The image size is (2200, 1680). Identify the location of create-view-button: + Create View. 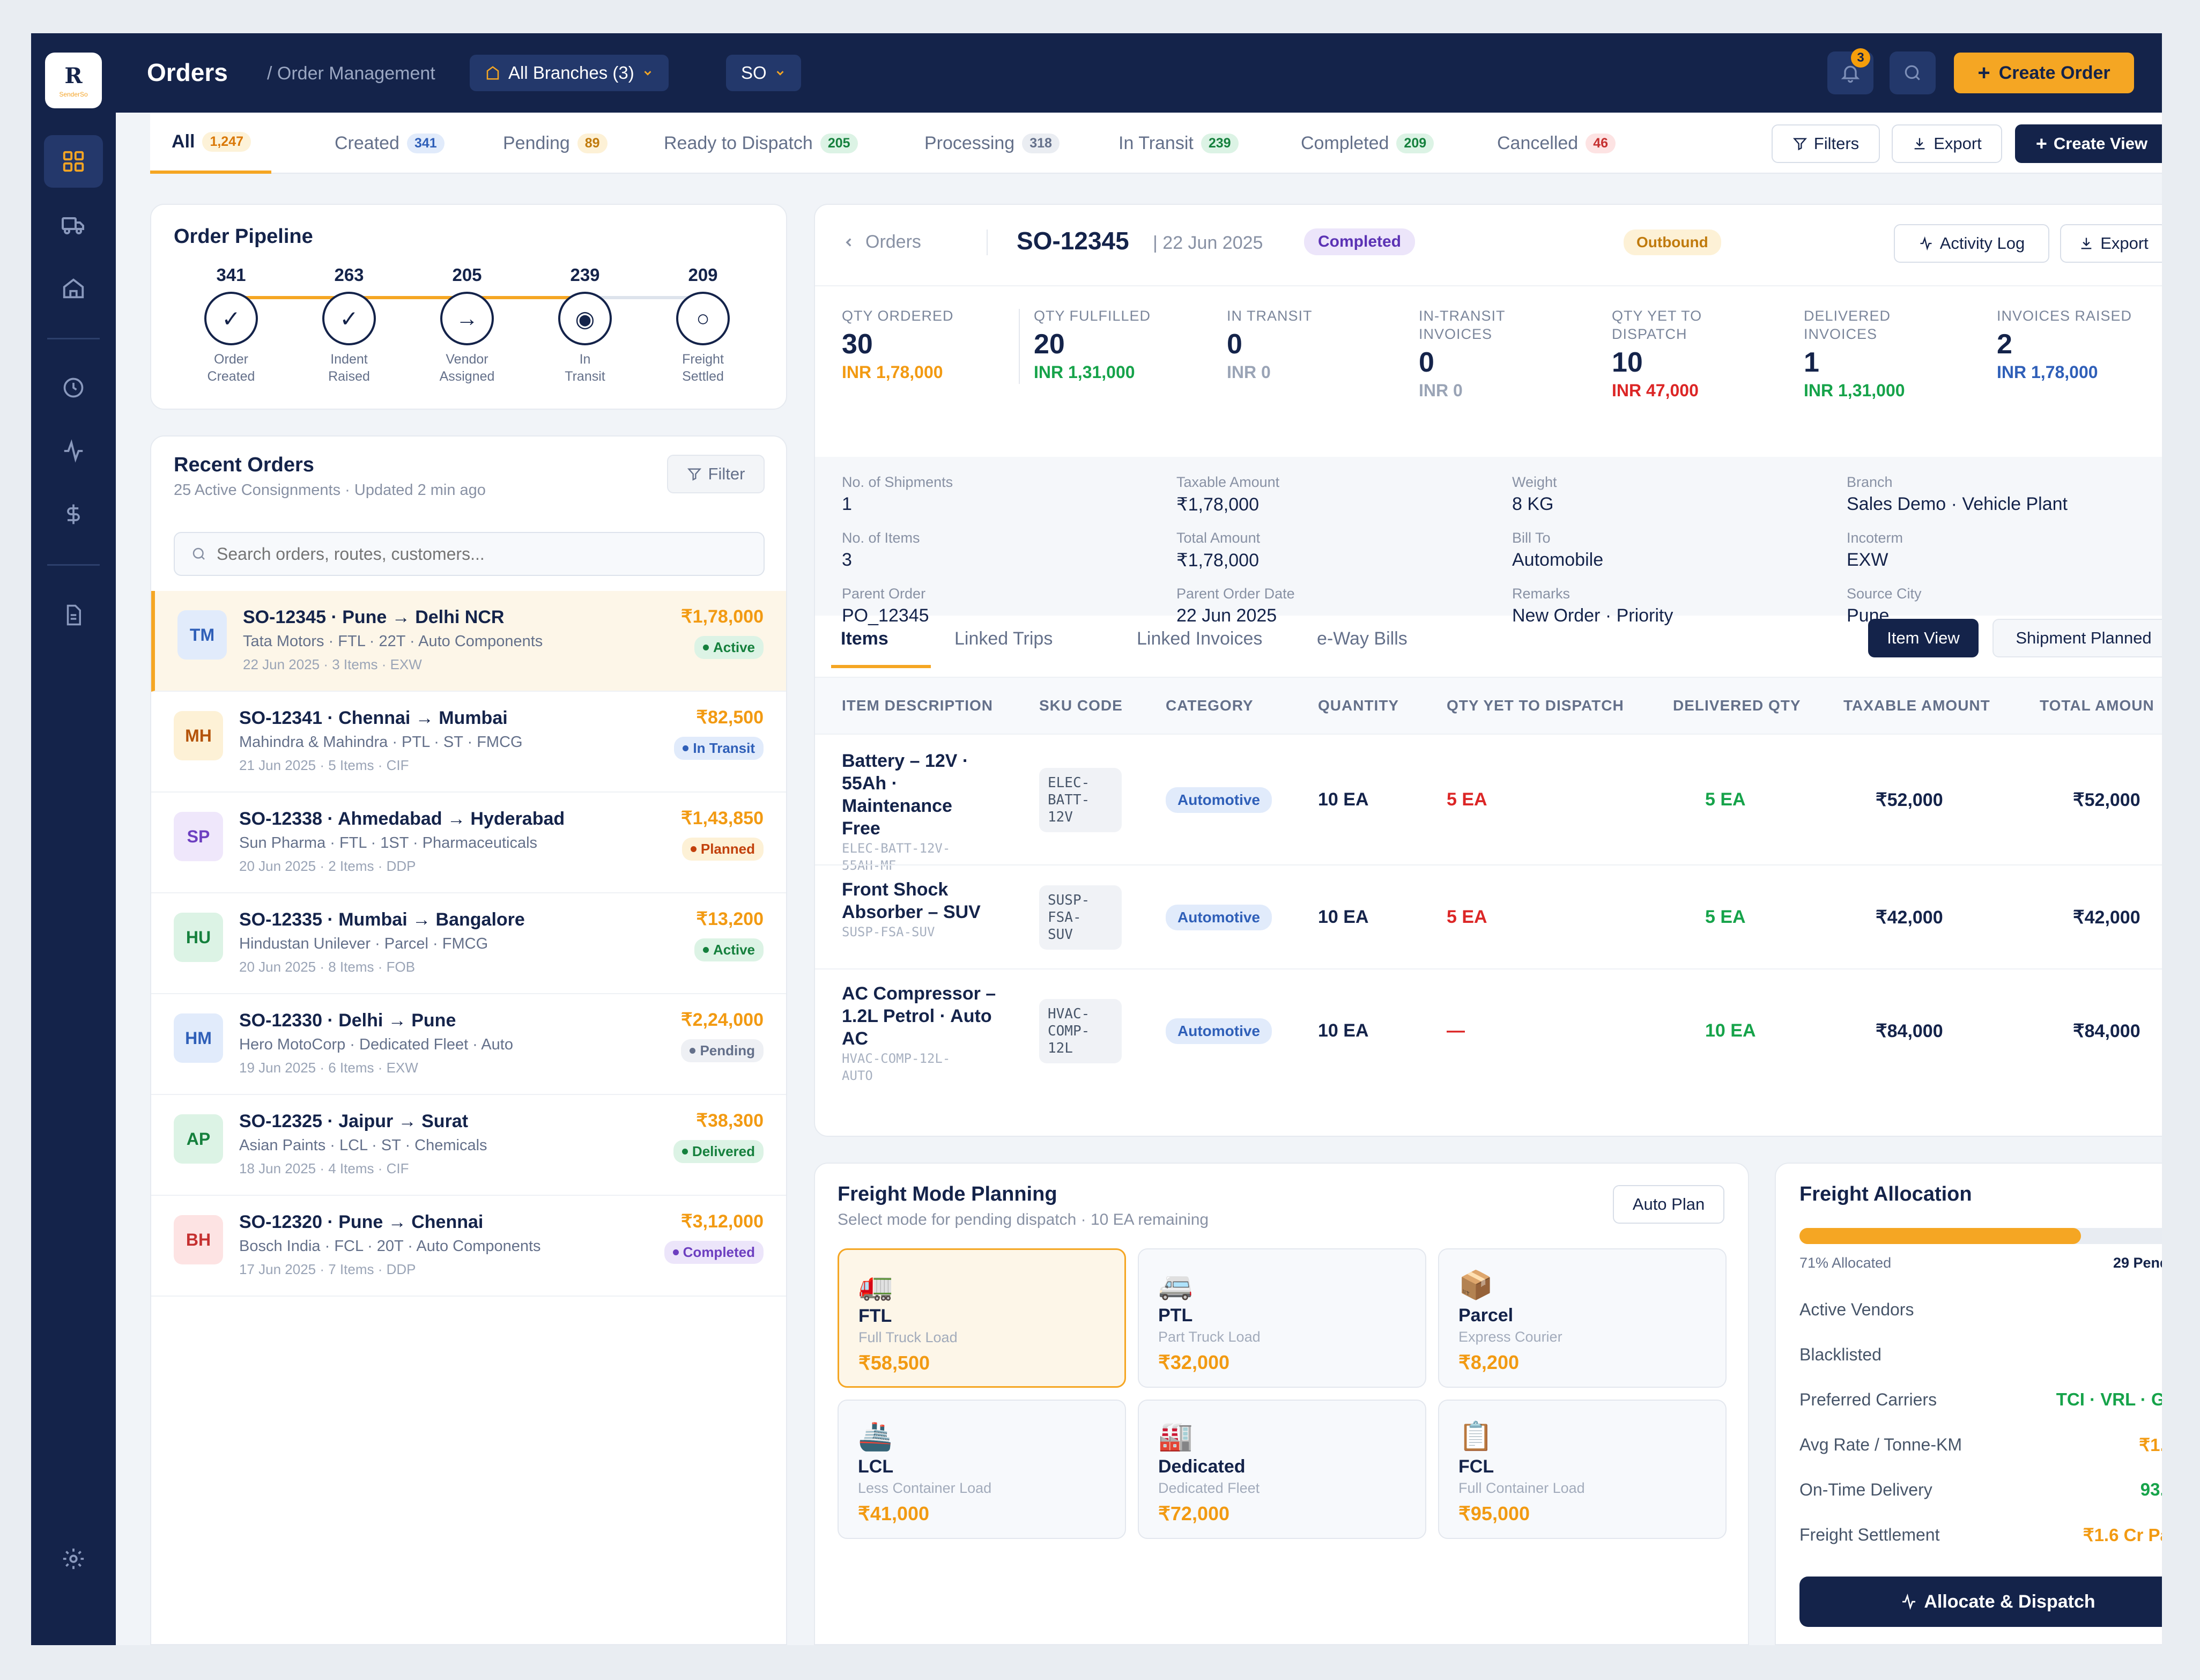
(2088, 143).